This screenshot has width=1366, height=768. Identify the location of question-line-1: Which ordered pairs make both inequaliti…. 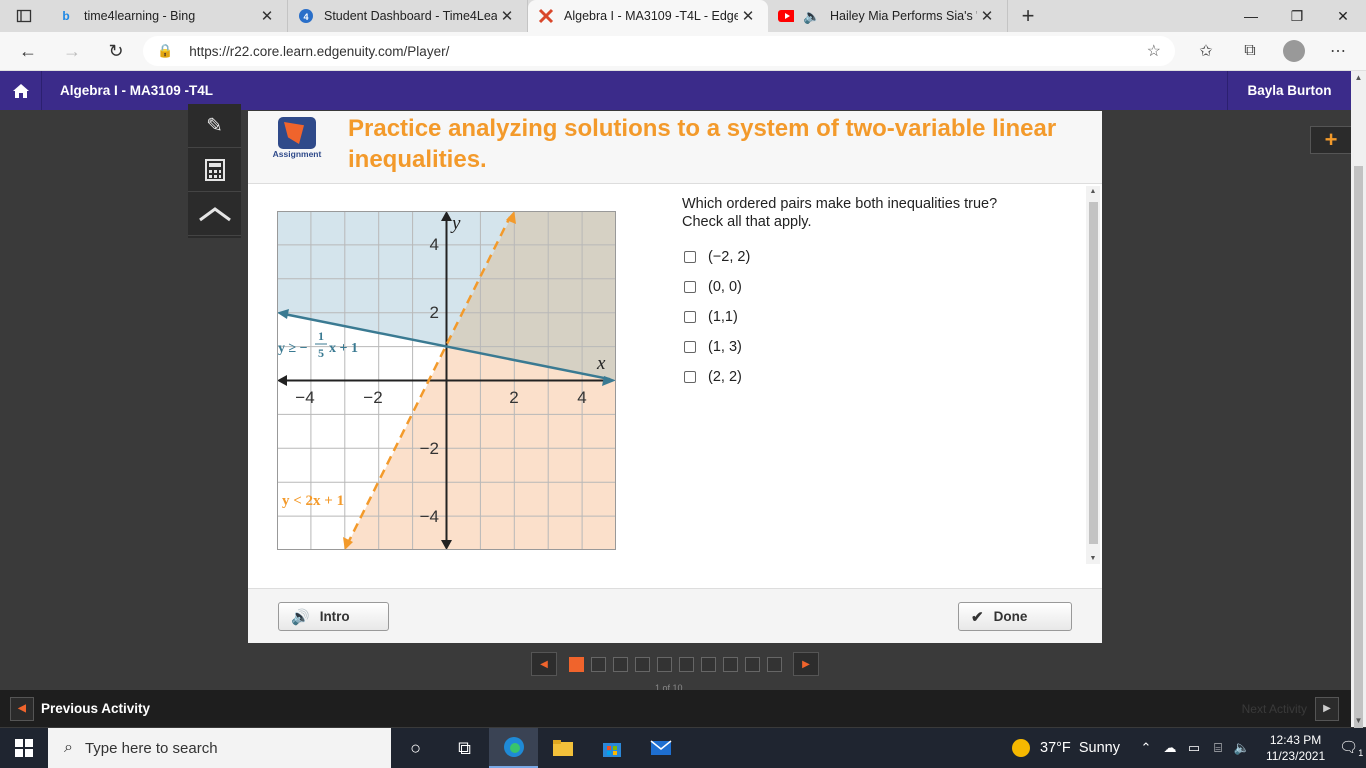
(840, 204).